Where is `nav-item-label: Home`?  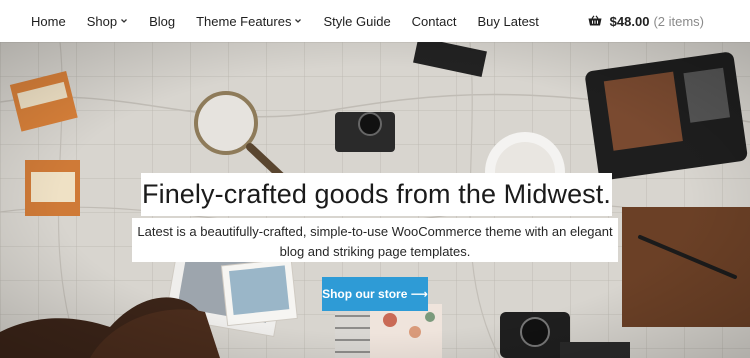
nav-item-label: Home is located at coordinates (48, 21).